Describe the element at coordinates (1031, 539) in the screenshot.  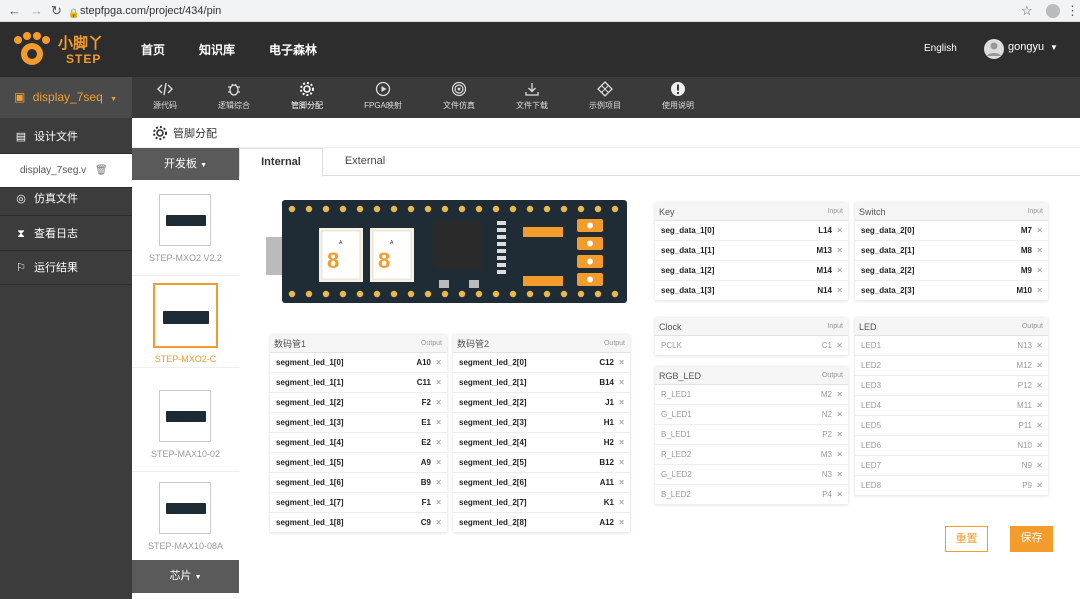
I see `save-button: 保存` at that location.